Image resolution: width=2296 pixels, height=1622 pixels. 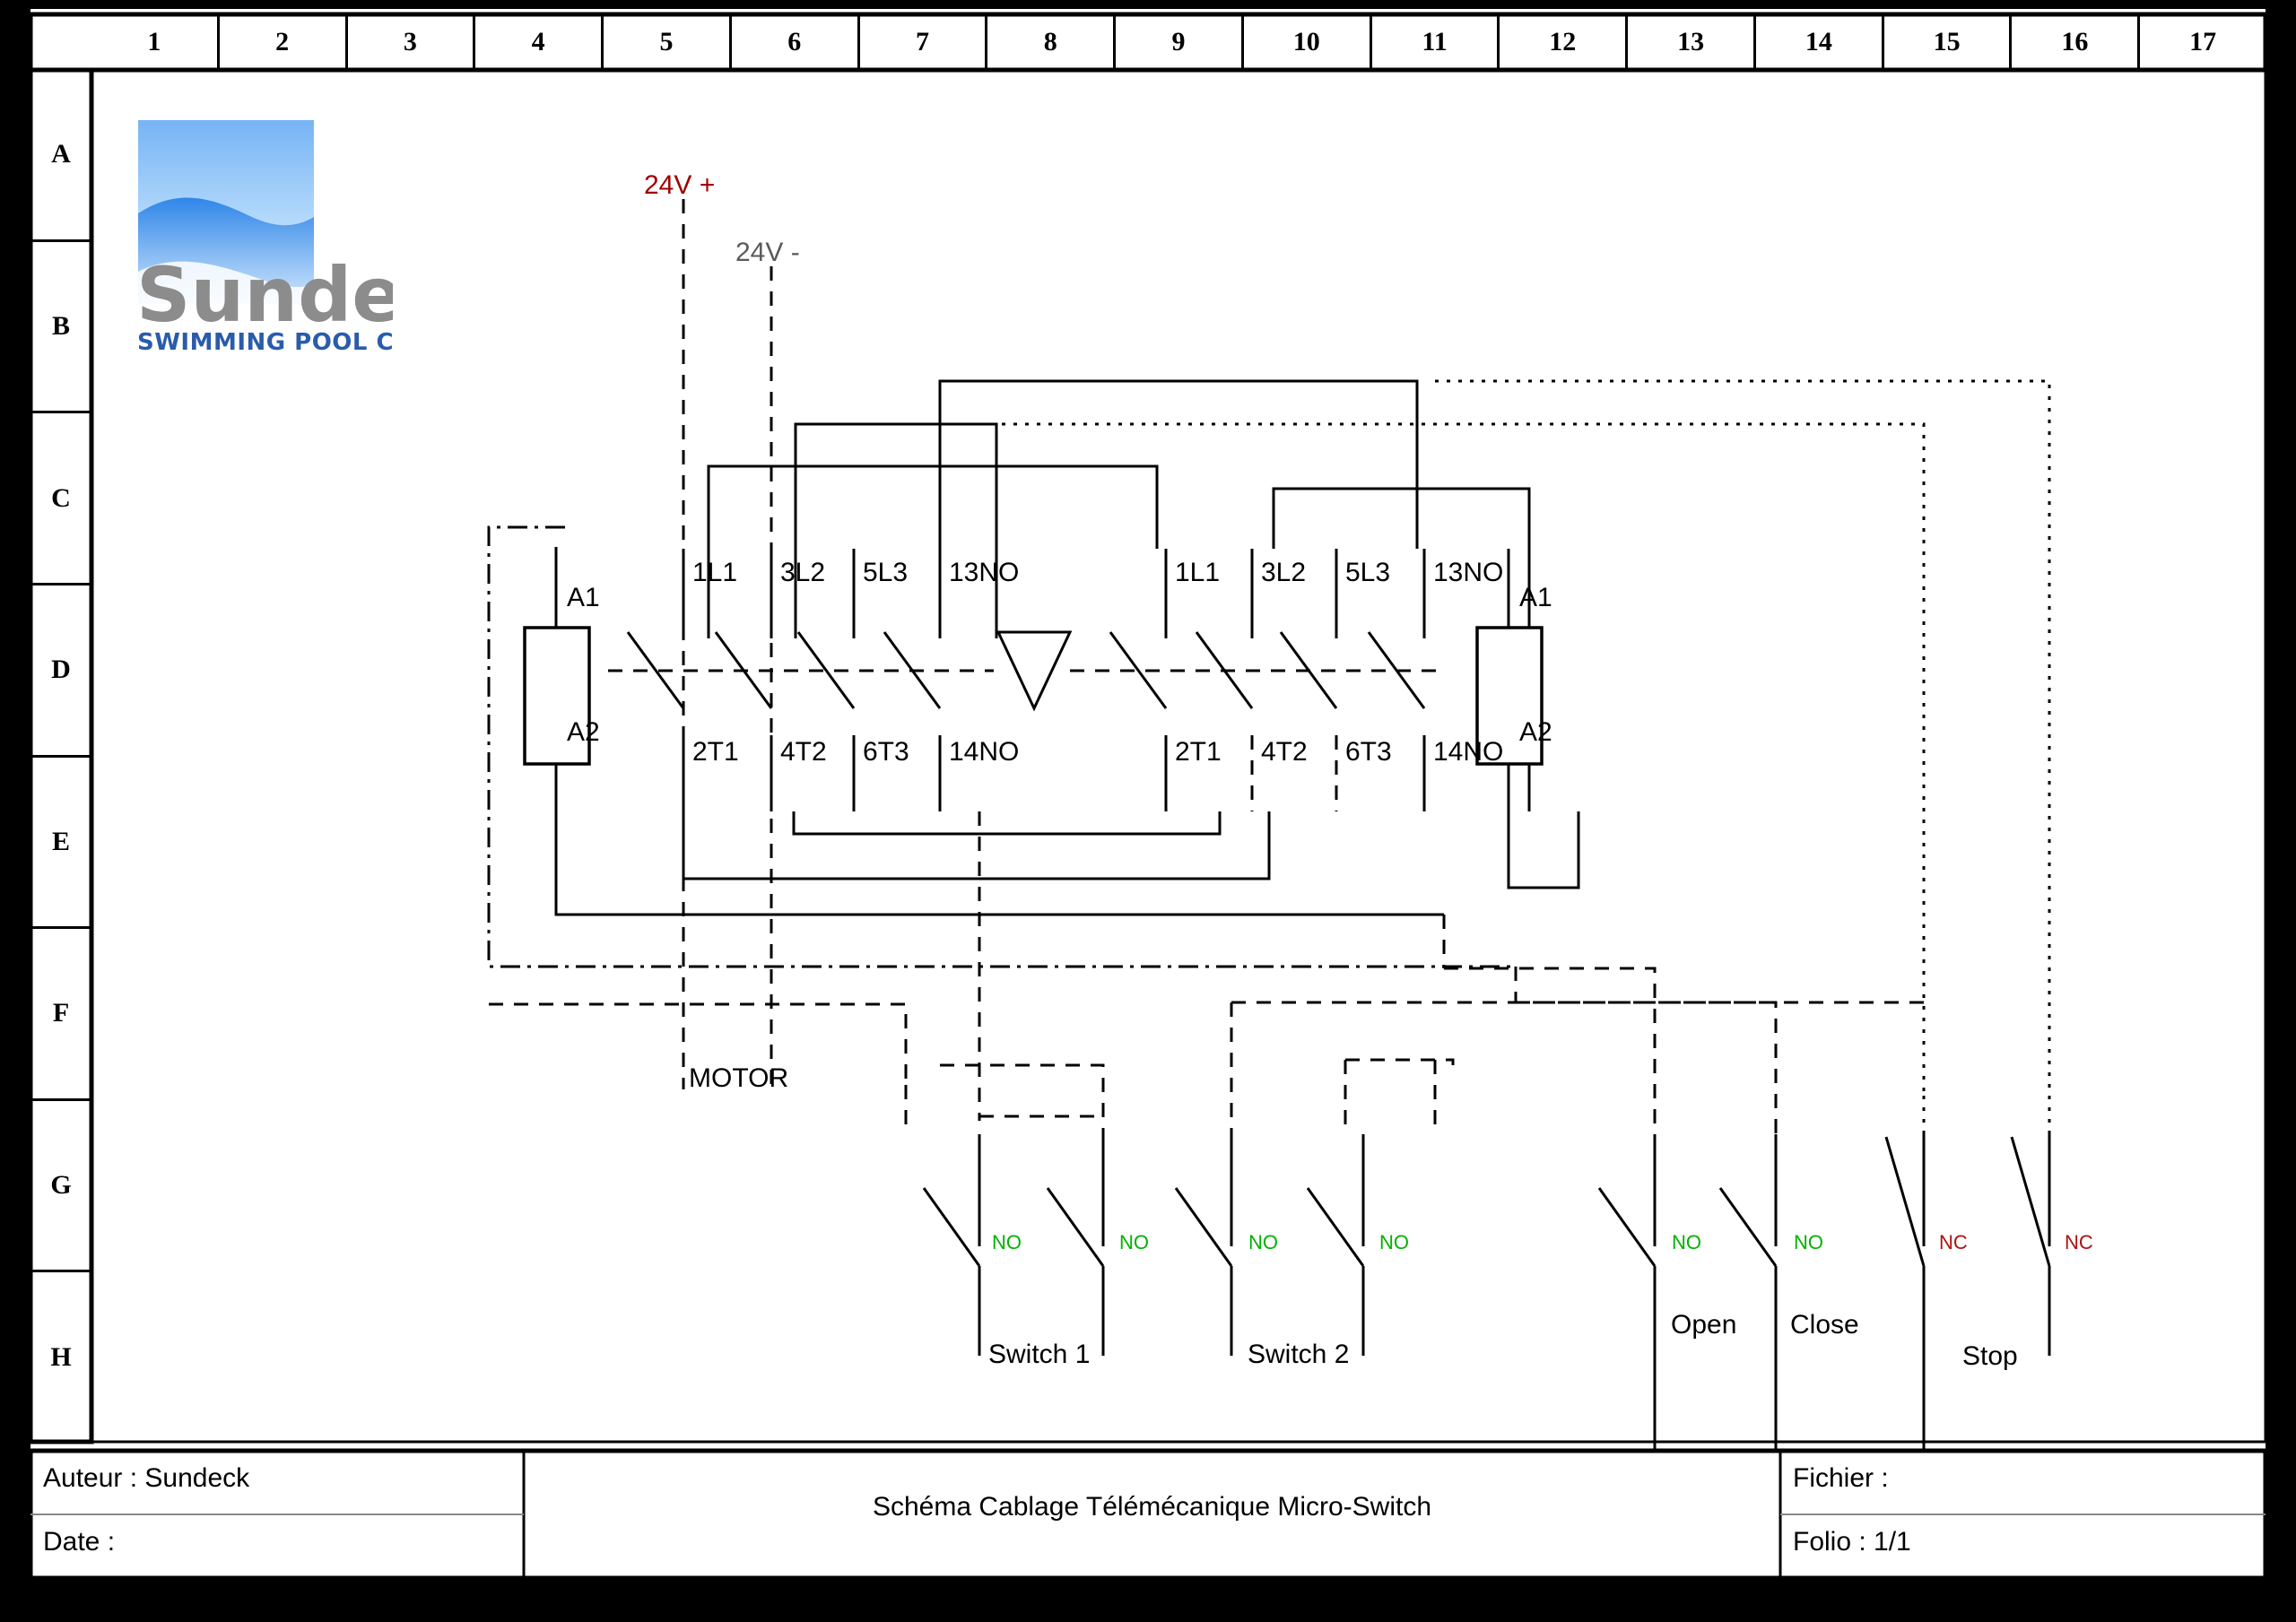 What do you see at coordinates (924, 42) in the screenshot?
I see `column-header-cell: 7` at bounding box center [924, 42].